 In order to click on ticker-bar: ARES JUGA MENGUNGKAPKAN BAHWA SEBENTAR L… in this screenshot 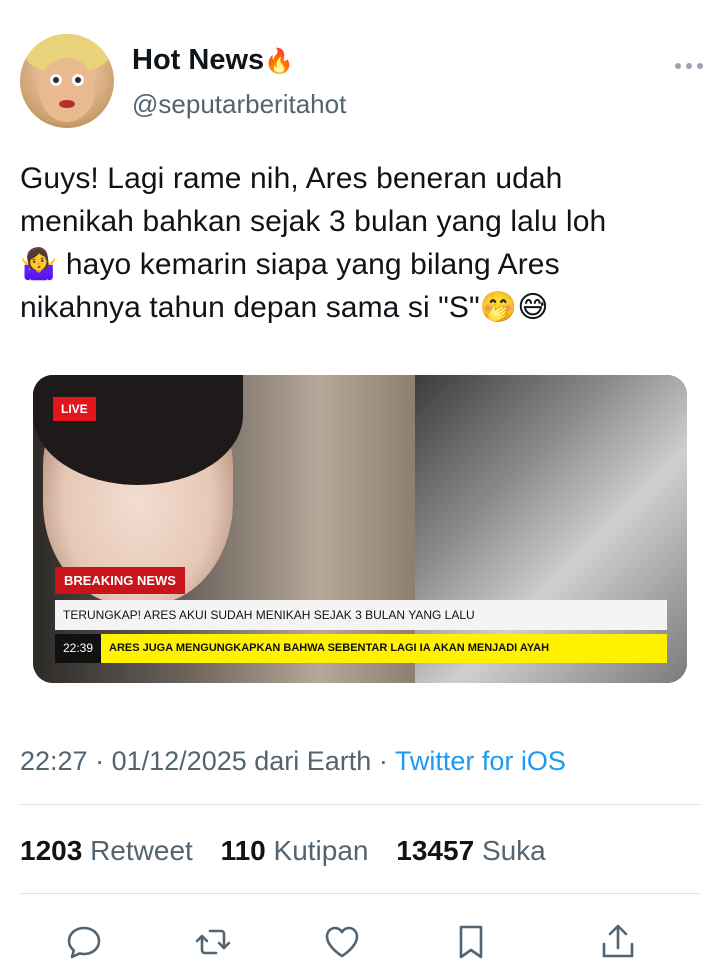, I will do `click(384, 648)`.